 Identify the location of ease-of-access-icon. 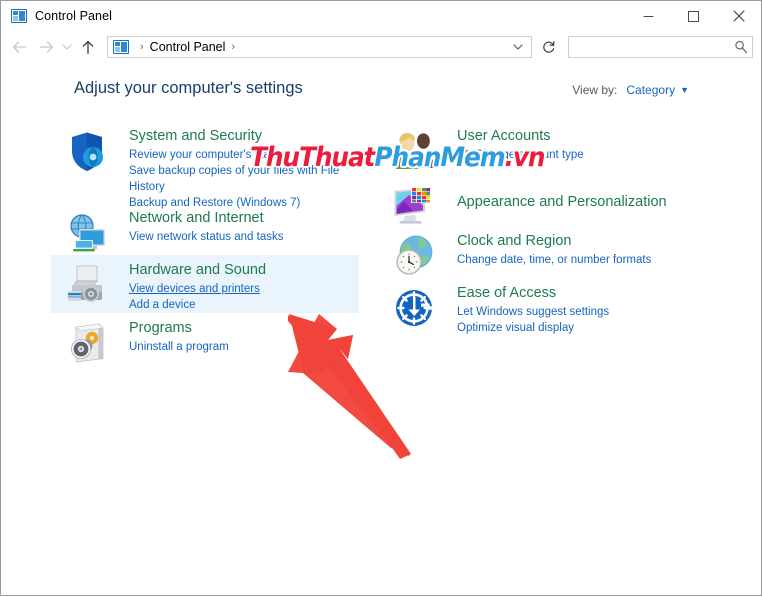
(415, 308).